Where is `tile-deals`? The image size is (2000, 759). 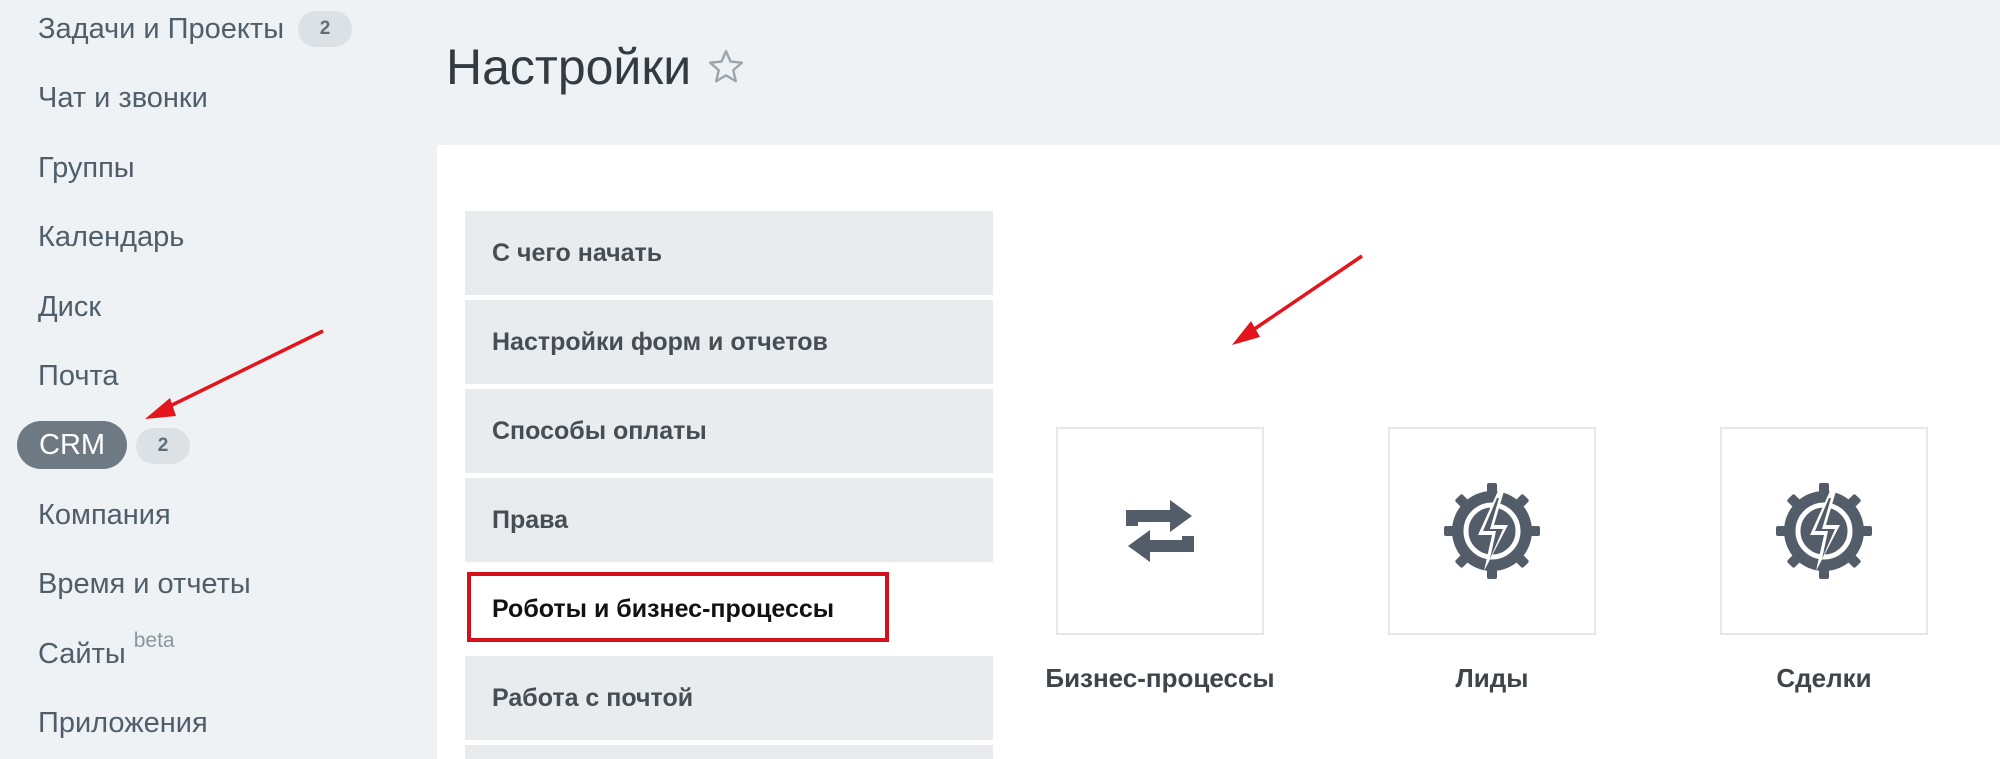 tile-deals is located at coordinates (1824, 531).